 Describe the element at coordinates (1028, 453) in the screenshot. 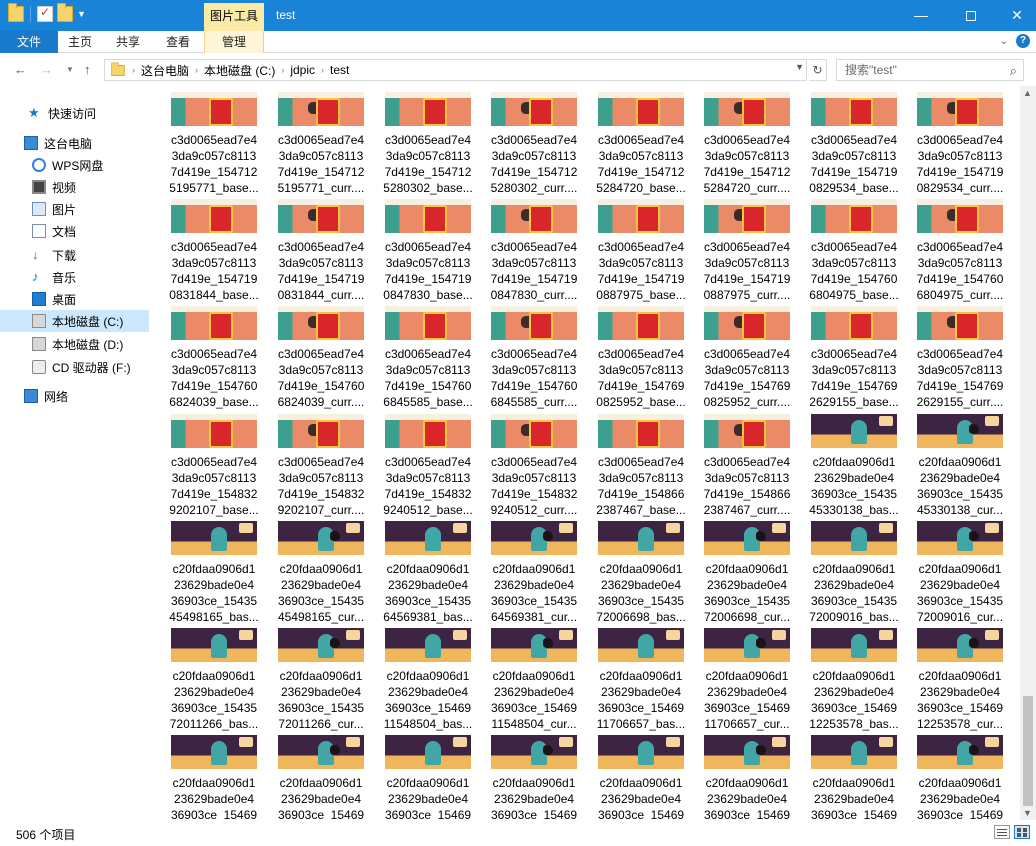

I see `vertical-scrollbar: ▲ ▼` at that location.